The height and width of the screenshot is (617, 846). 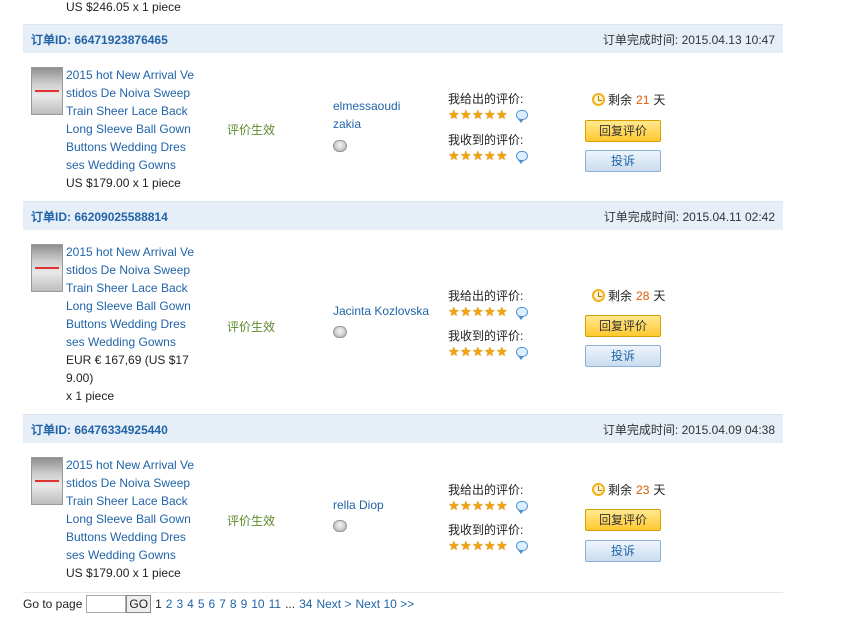 What do you see at coordinates (628, 295) in the screenshot?
I see `days-remaining: 剩余 28 天` at bounding box center [628, 295].